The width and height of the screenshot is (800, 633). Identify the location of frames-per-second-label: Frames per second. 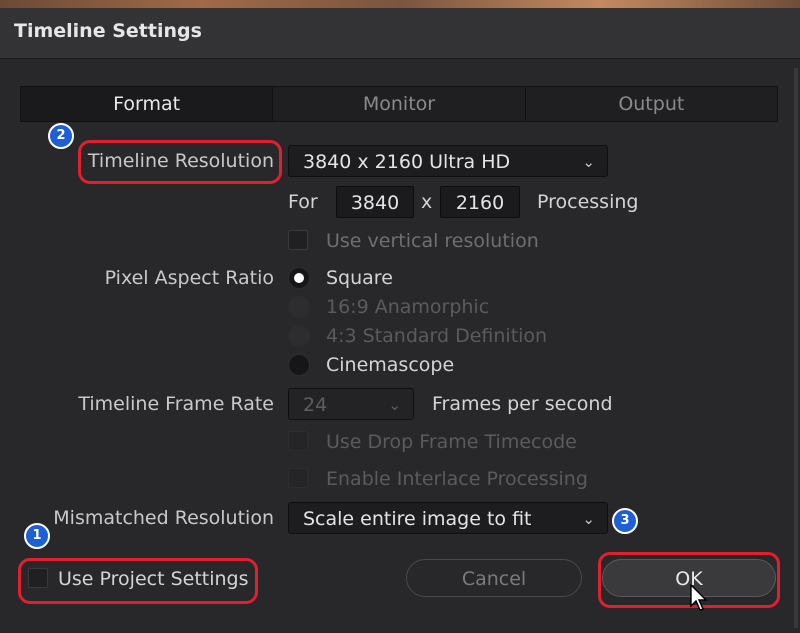
(522, 404).